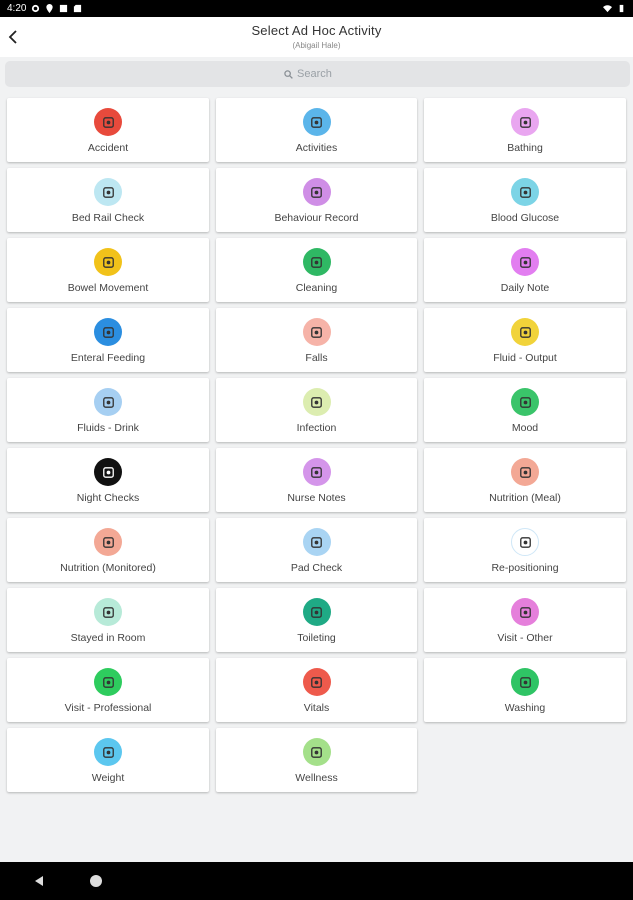 Image resolution: width=633 pixels, height=900 pixels. Describe the element at coordinates (525, 428) in the screenshot. I see `activity-label: Mood` at that location.